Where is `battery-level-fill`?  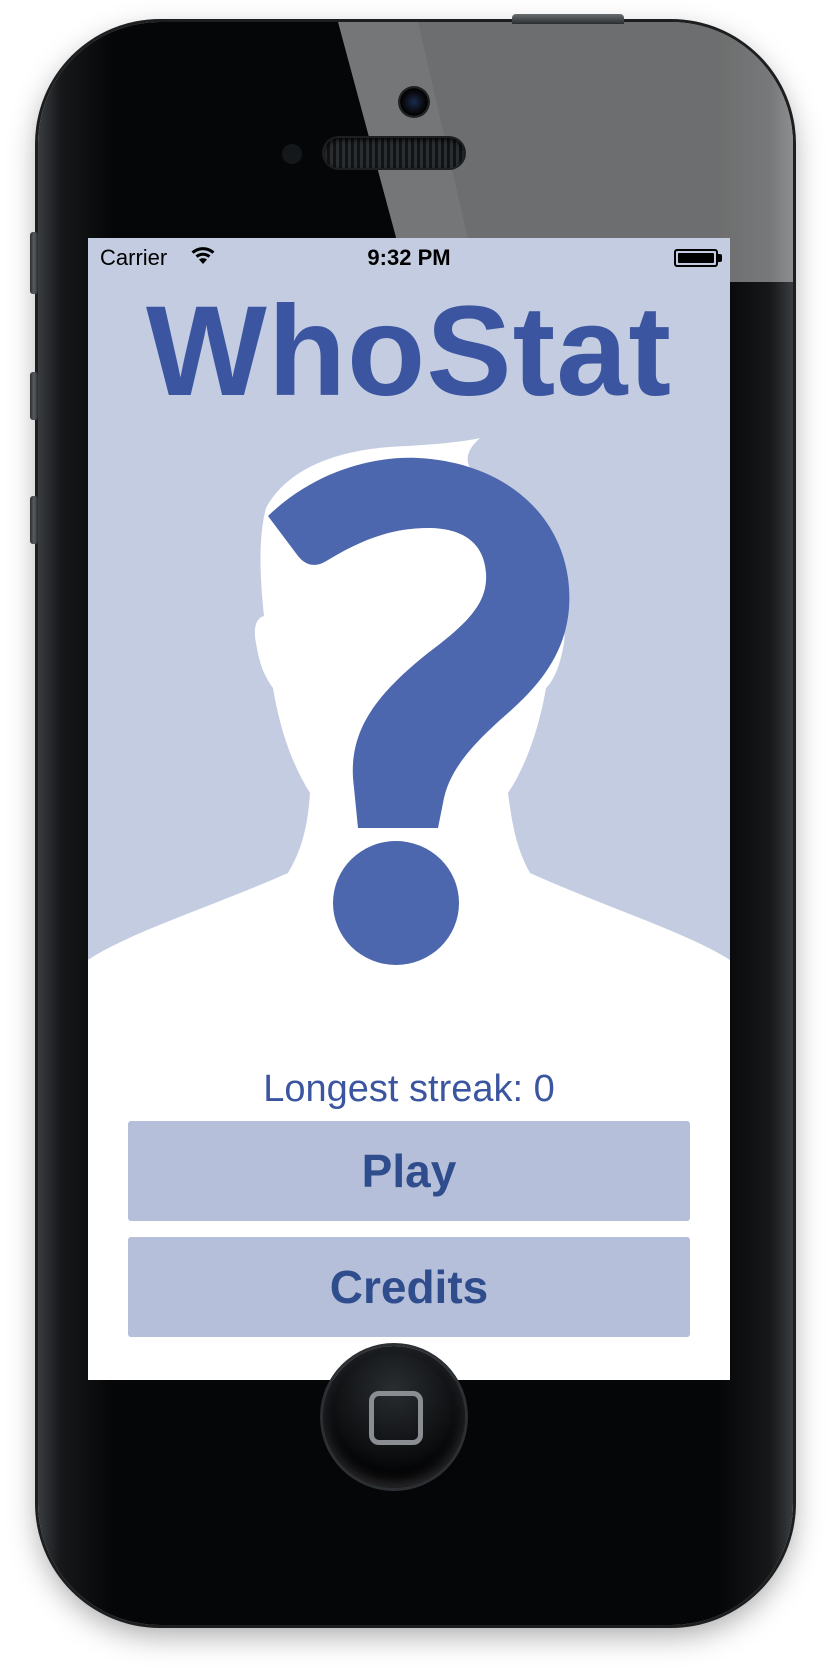 battery-level-fill is located at coordinates (696, 258).